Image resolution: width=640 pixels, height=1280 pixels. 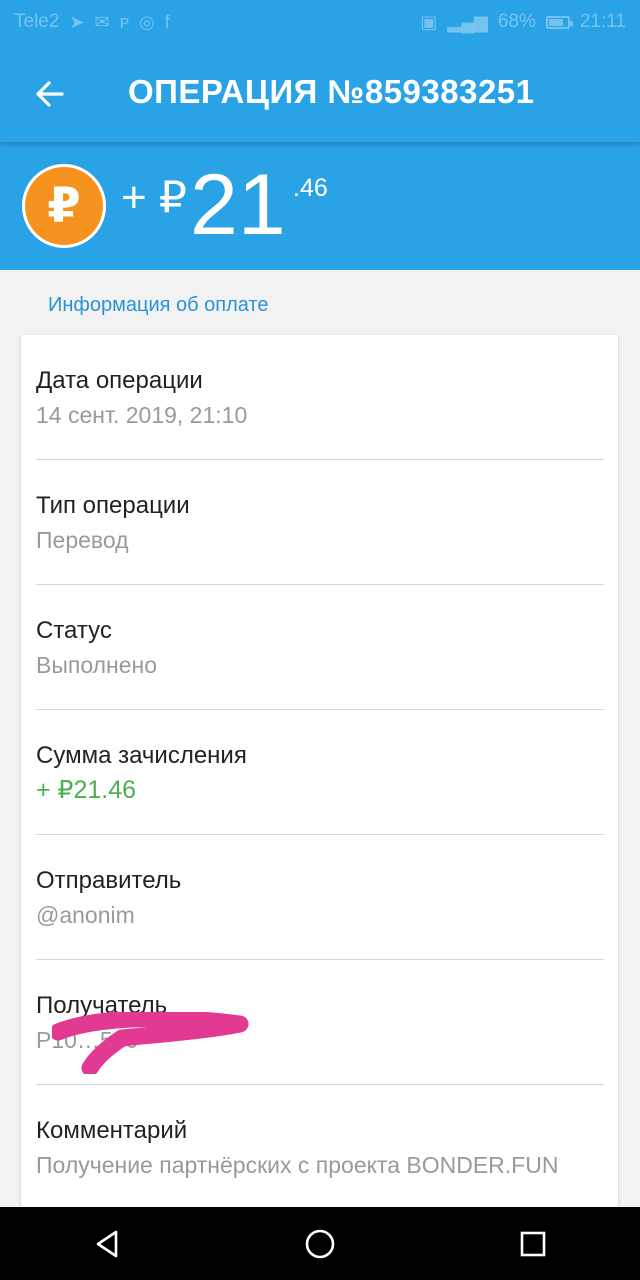 What do you see at coordinates (310, 188) in the screenshot?
I see `amount-cents: .46` at bounding box center [310, 188].